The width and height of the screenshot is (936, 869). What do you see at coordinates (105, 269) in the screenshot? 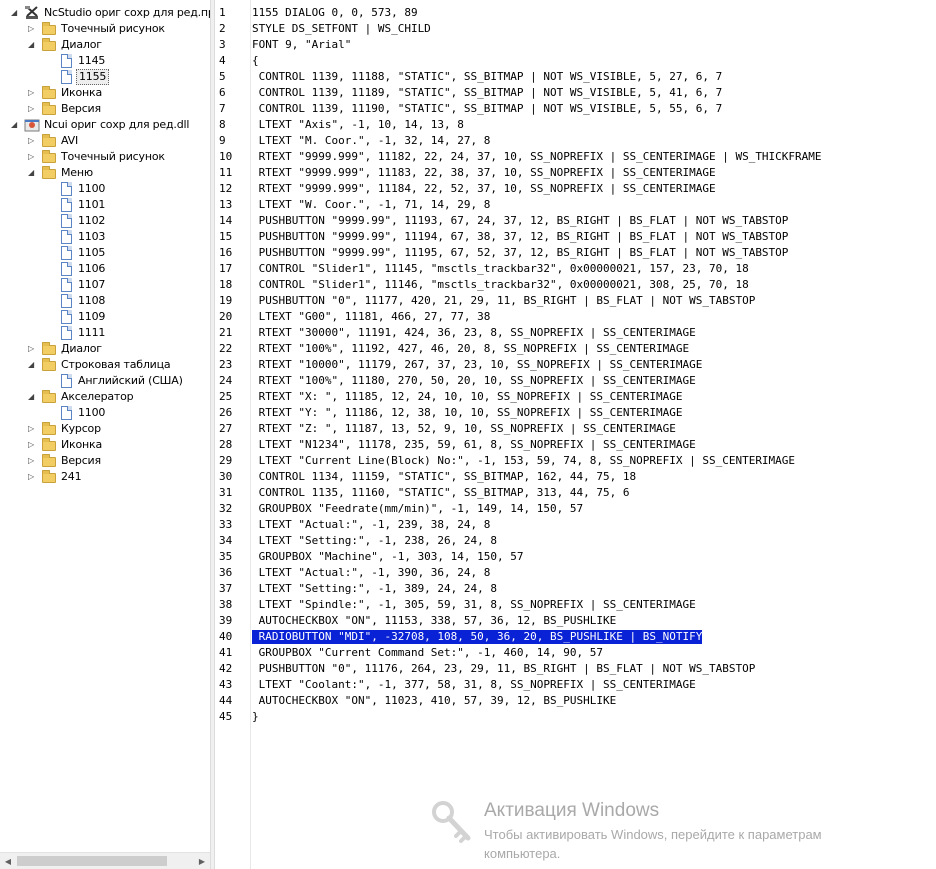
I see `tree-item: 1106` at bounding box center [105, 269].